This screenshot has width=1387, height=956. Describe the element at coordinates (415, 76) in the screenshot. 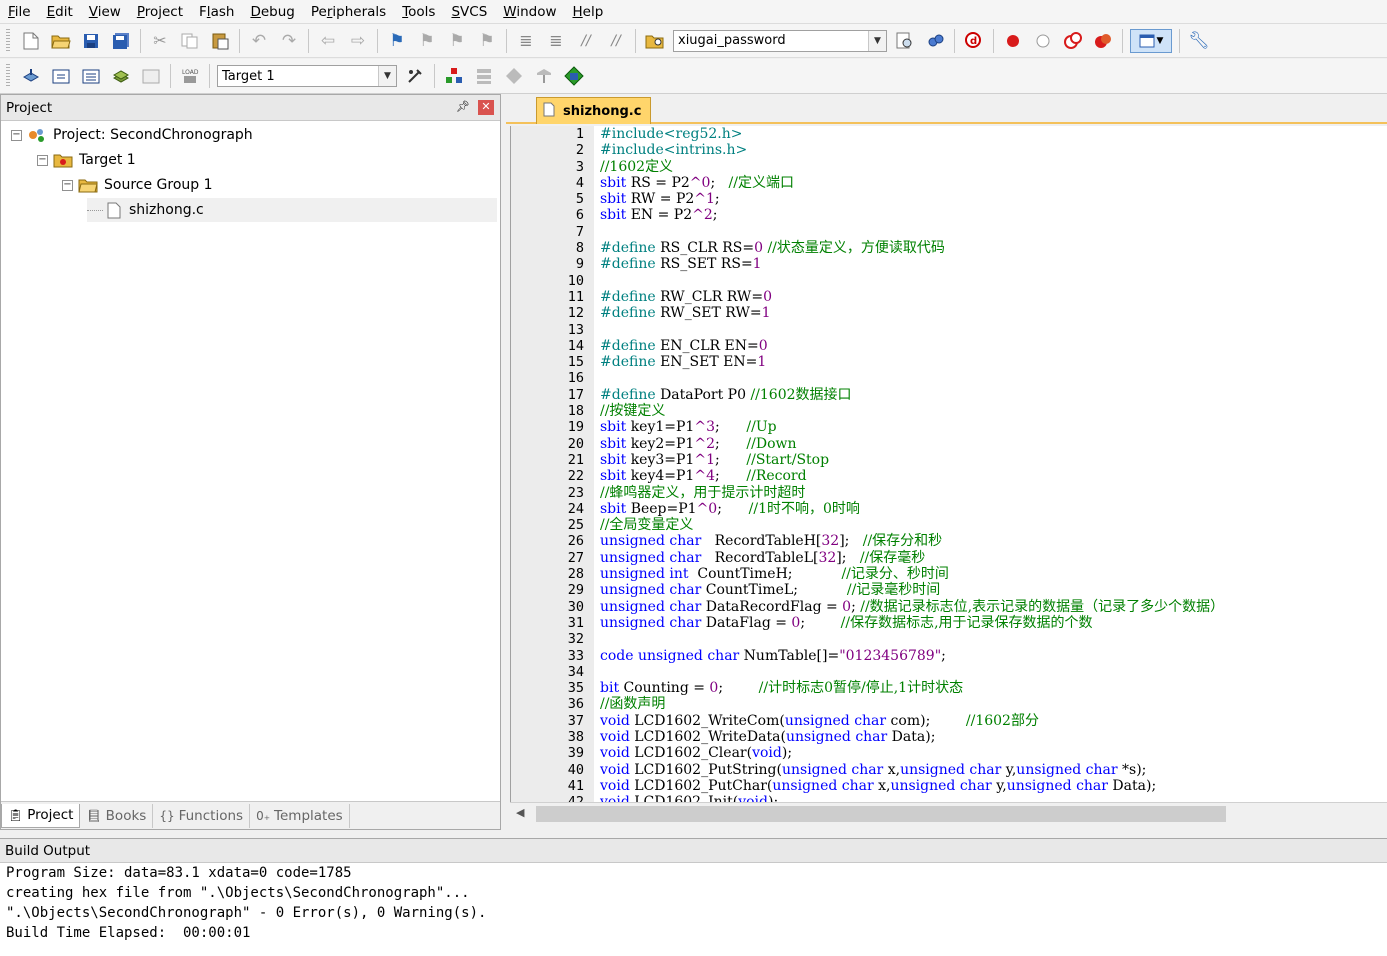

I see `target-options-icon` at that location.